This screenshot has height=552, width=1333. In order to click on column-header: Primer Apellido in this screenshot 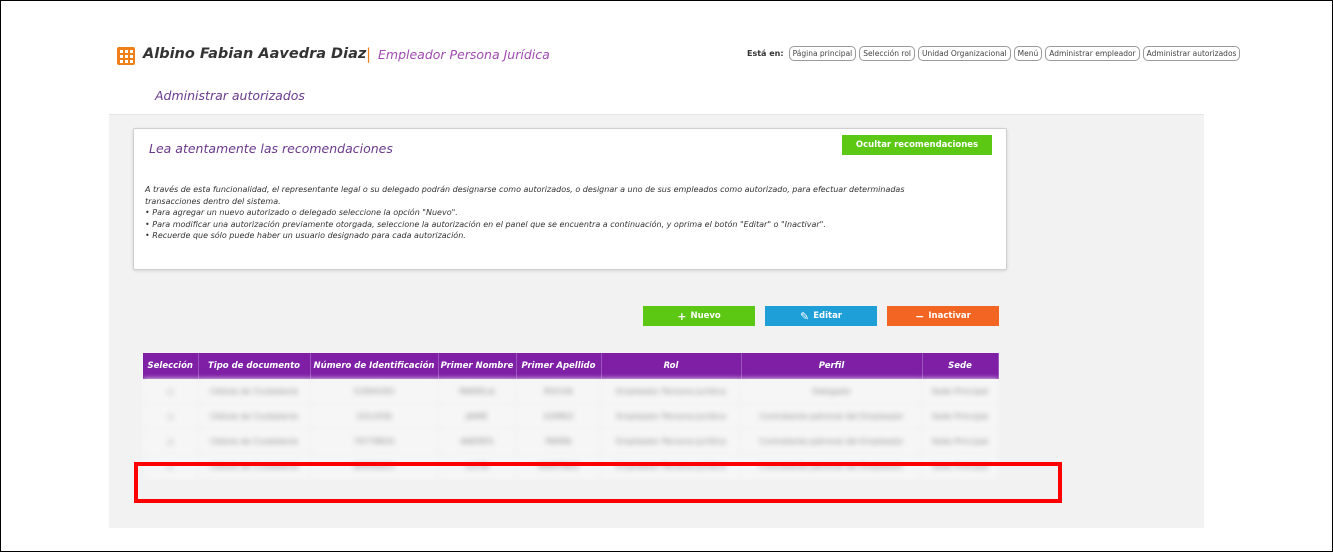, I will do `click(559, 366)`.